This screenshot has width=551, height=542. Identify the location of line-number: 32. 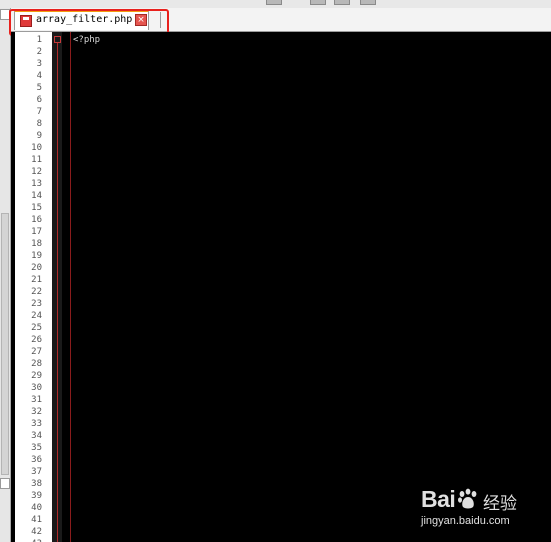
(36, 412).